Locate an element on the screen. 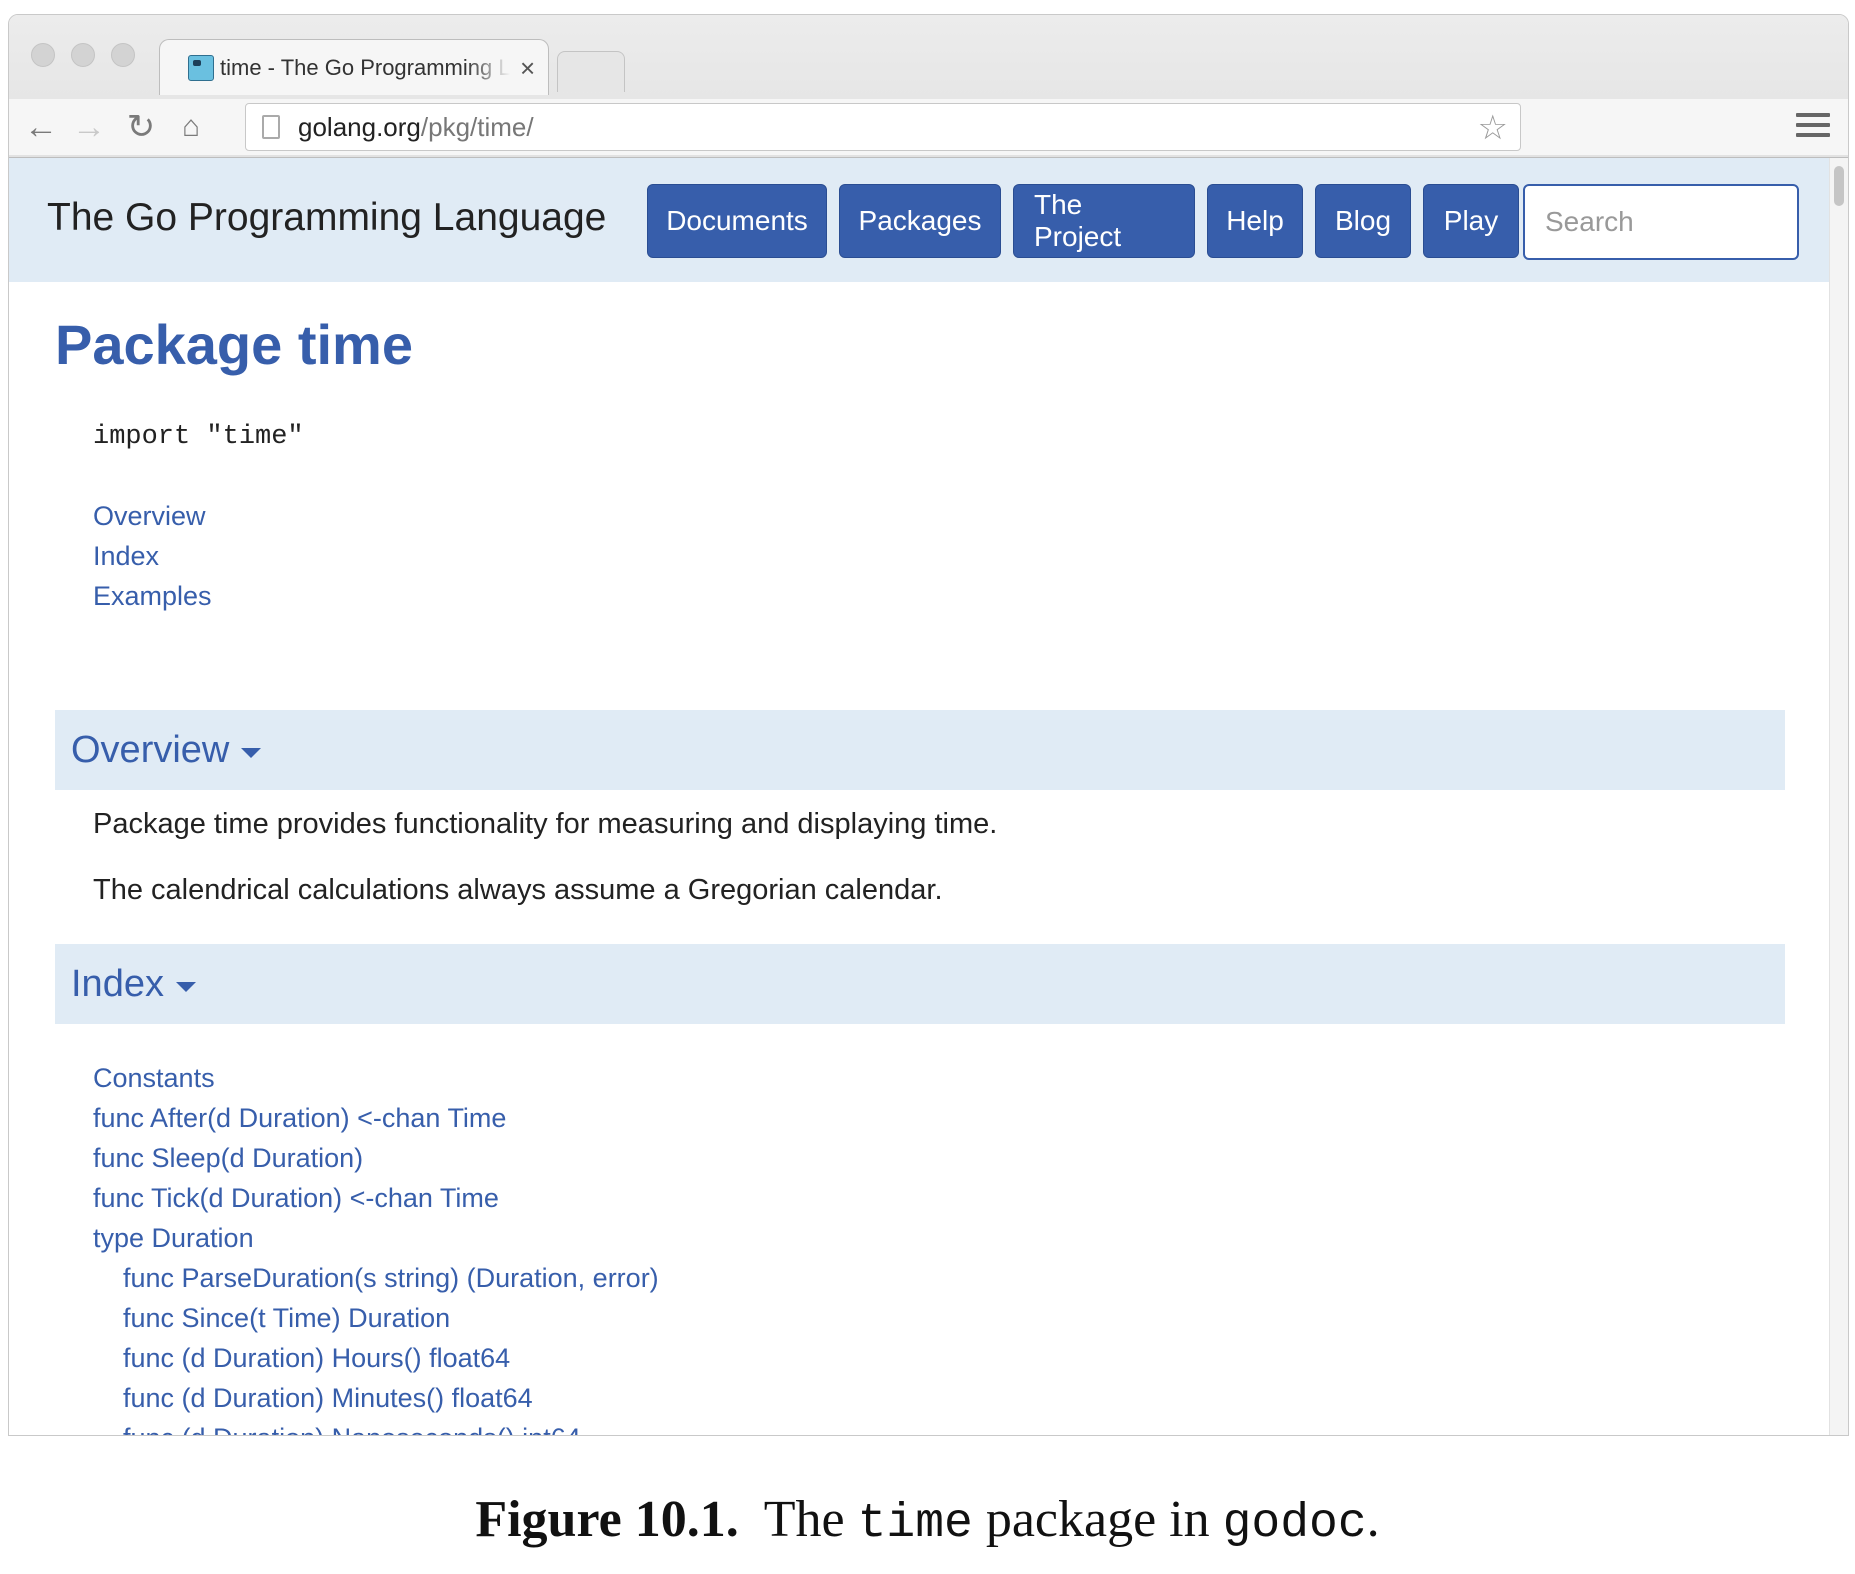 This screenshot has width=1855, height=1574. index-link: func Sleep(d Duration) is located at coordinates (376, 1158).